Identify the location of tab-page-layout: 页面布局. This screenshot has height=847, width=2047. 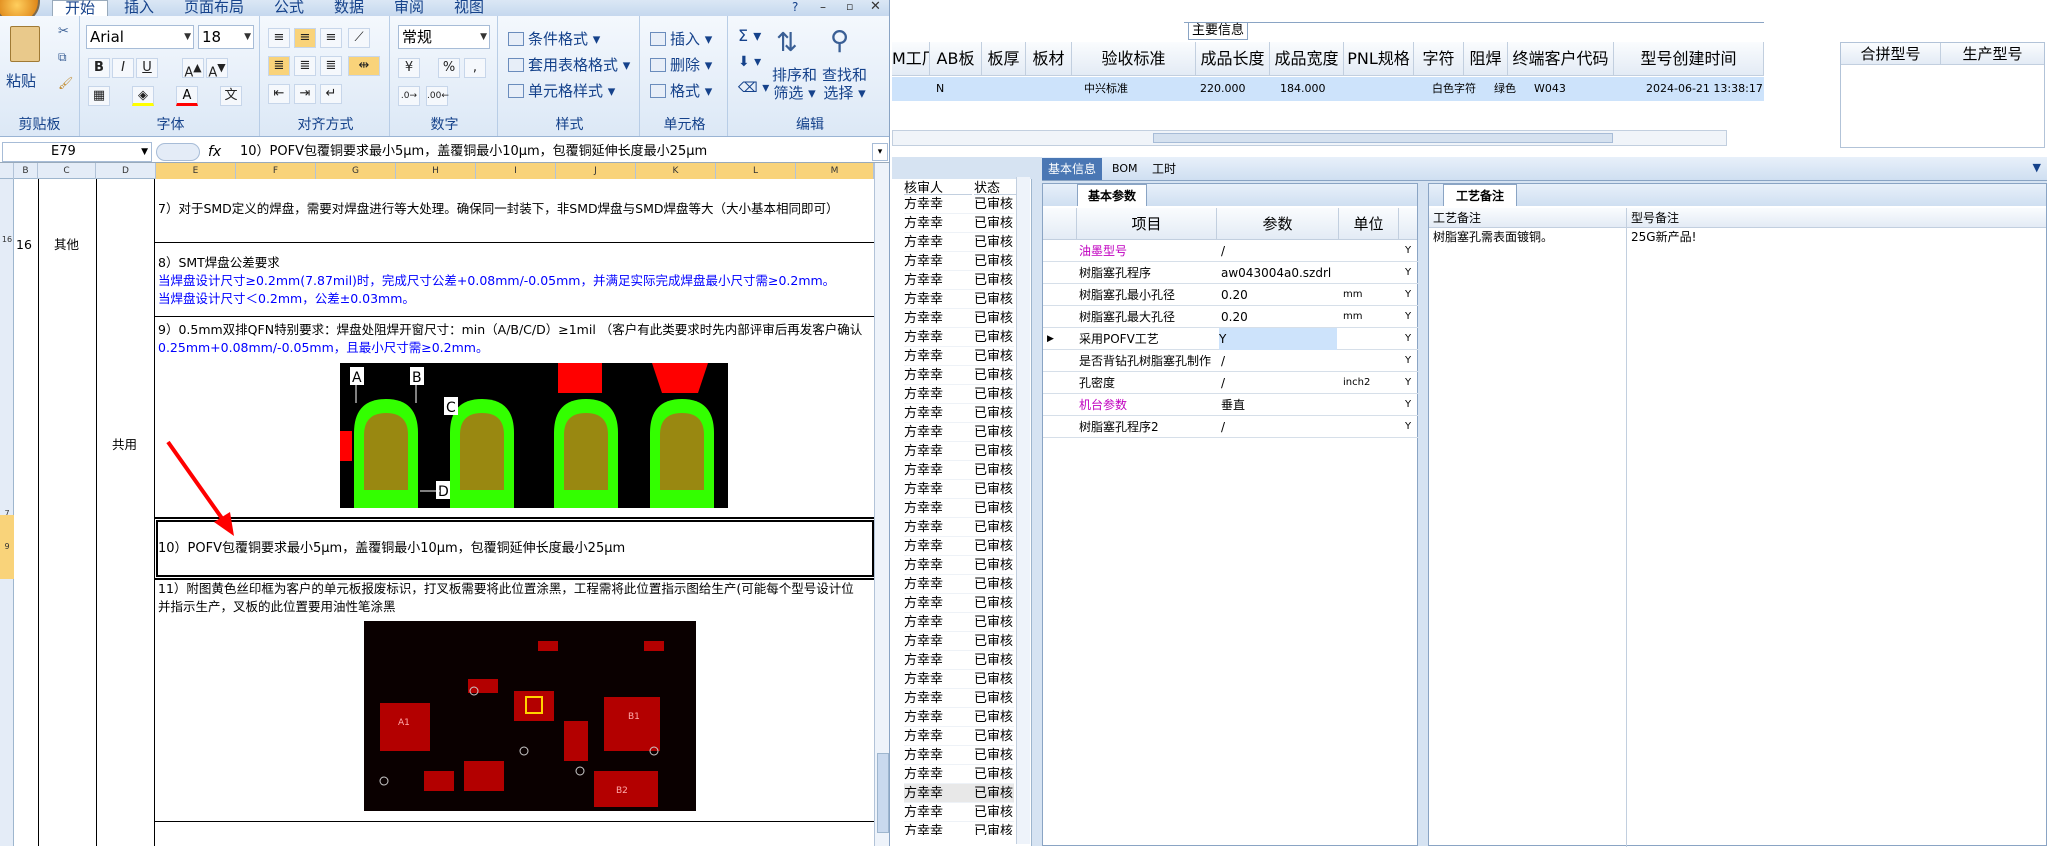
(214, 8).